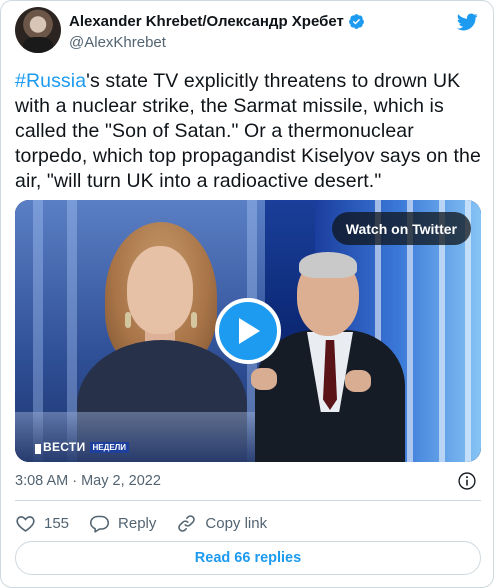 This screenshot has width=494, height=588. Describe the element at coordinates (467, 22) in the screenshot. I see `twitter-bird-icon` at that location.